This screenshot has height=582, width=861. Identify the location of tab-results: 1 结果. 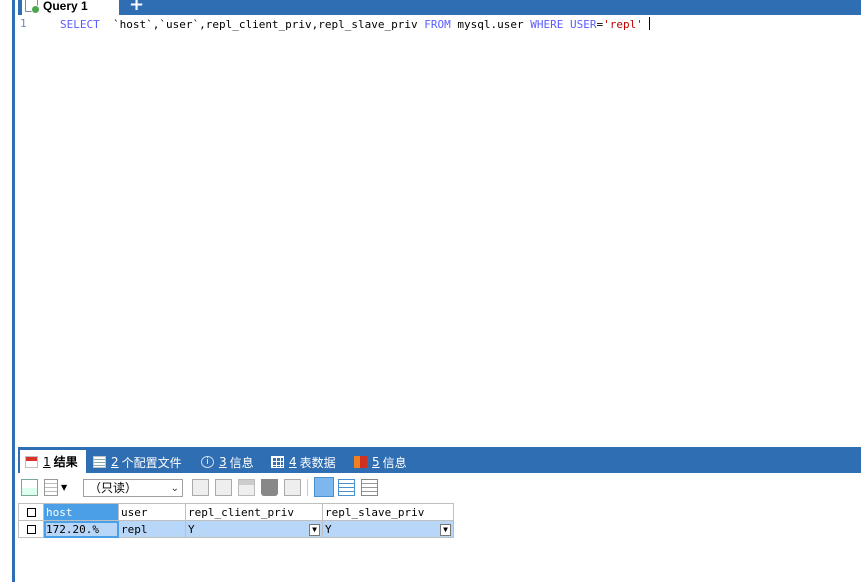
(53, 461).